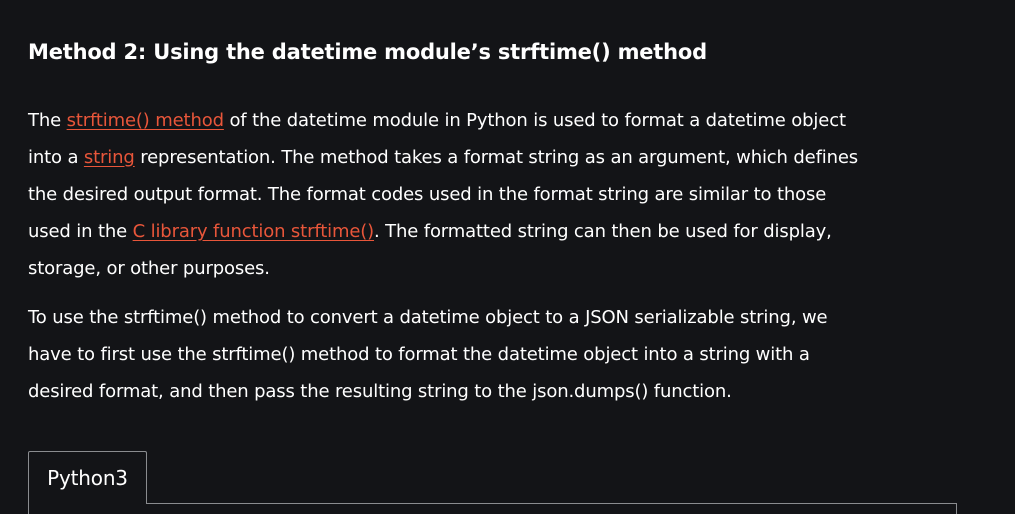 The image size is (1015, 514). Describe the element at coordinates (492, 482) in the screenshot. I see `code-tab-bar: Python3` at that location.